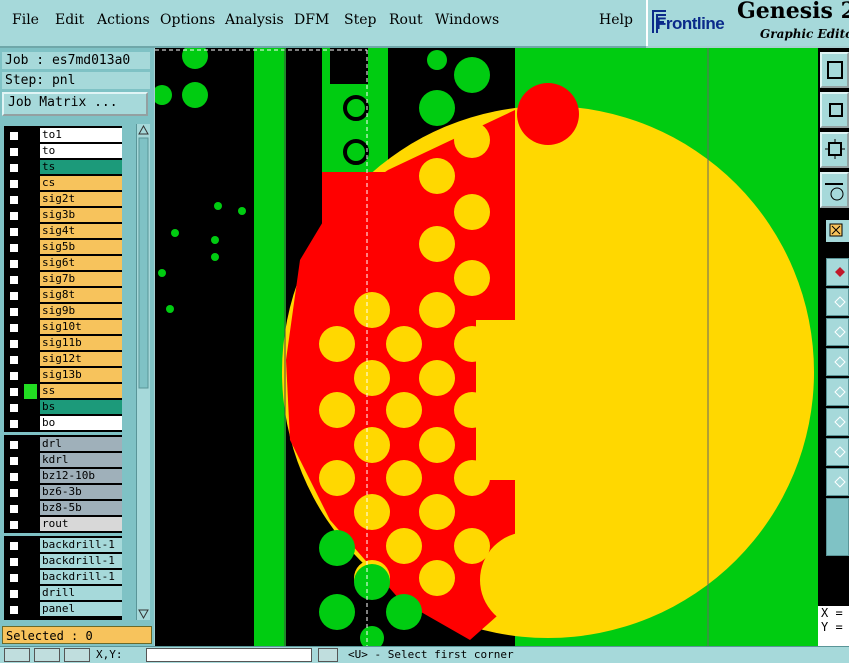 The image size is (849, 663). What do you see at coordinates (63, 407) in the screenshot?
I see `layer-row: bs` at bounding box center [63, 407].